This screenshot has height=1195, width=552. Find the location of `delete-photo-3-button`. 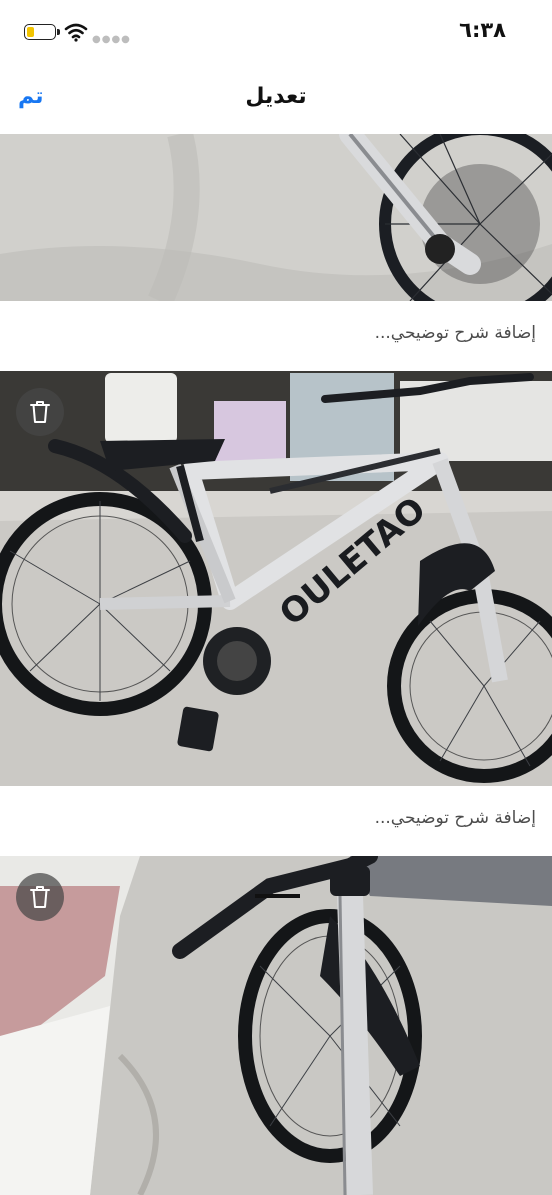

delete-photo-3-button is located at coordinates (40, 897).